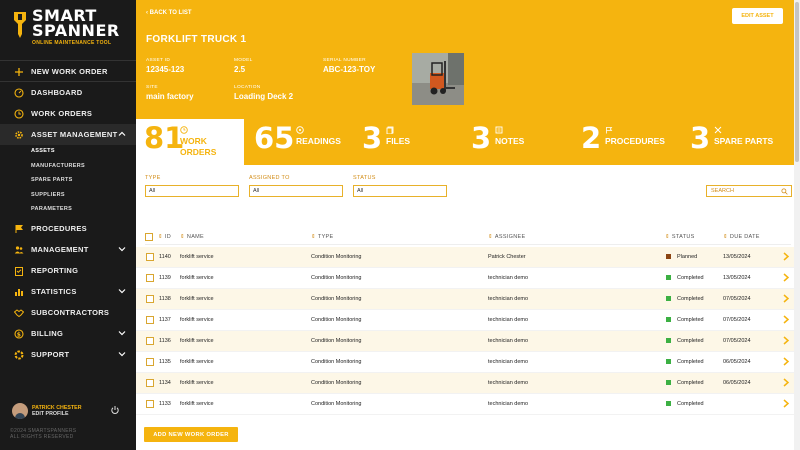  I want to click on sidebar-item-dashboard: DASHBOARD, so click(68, 92).